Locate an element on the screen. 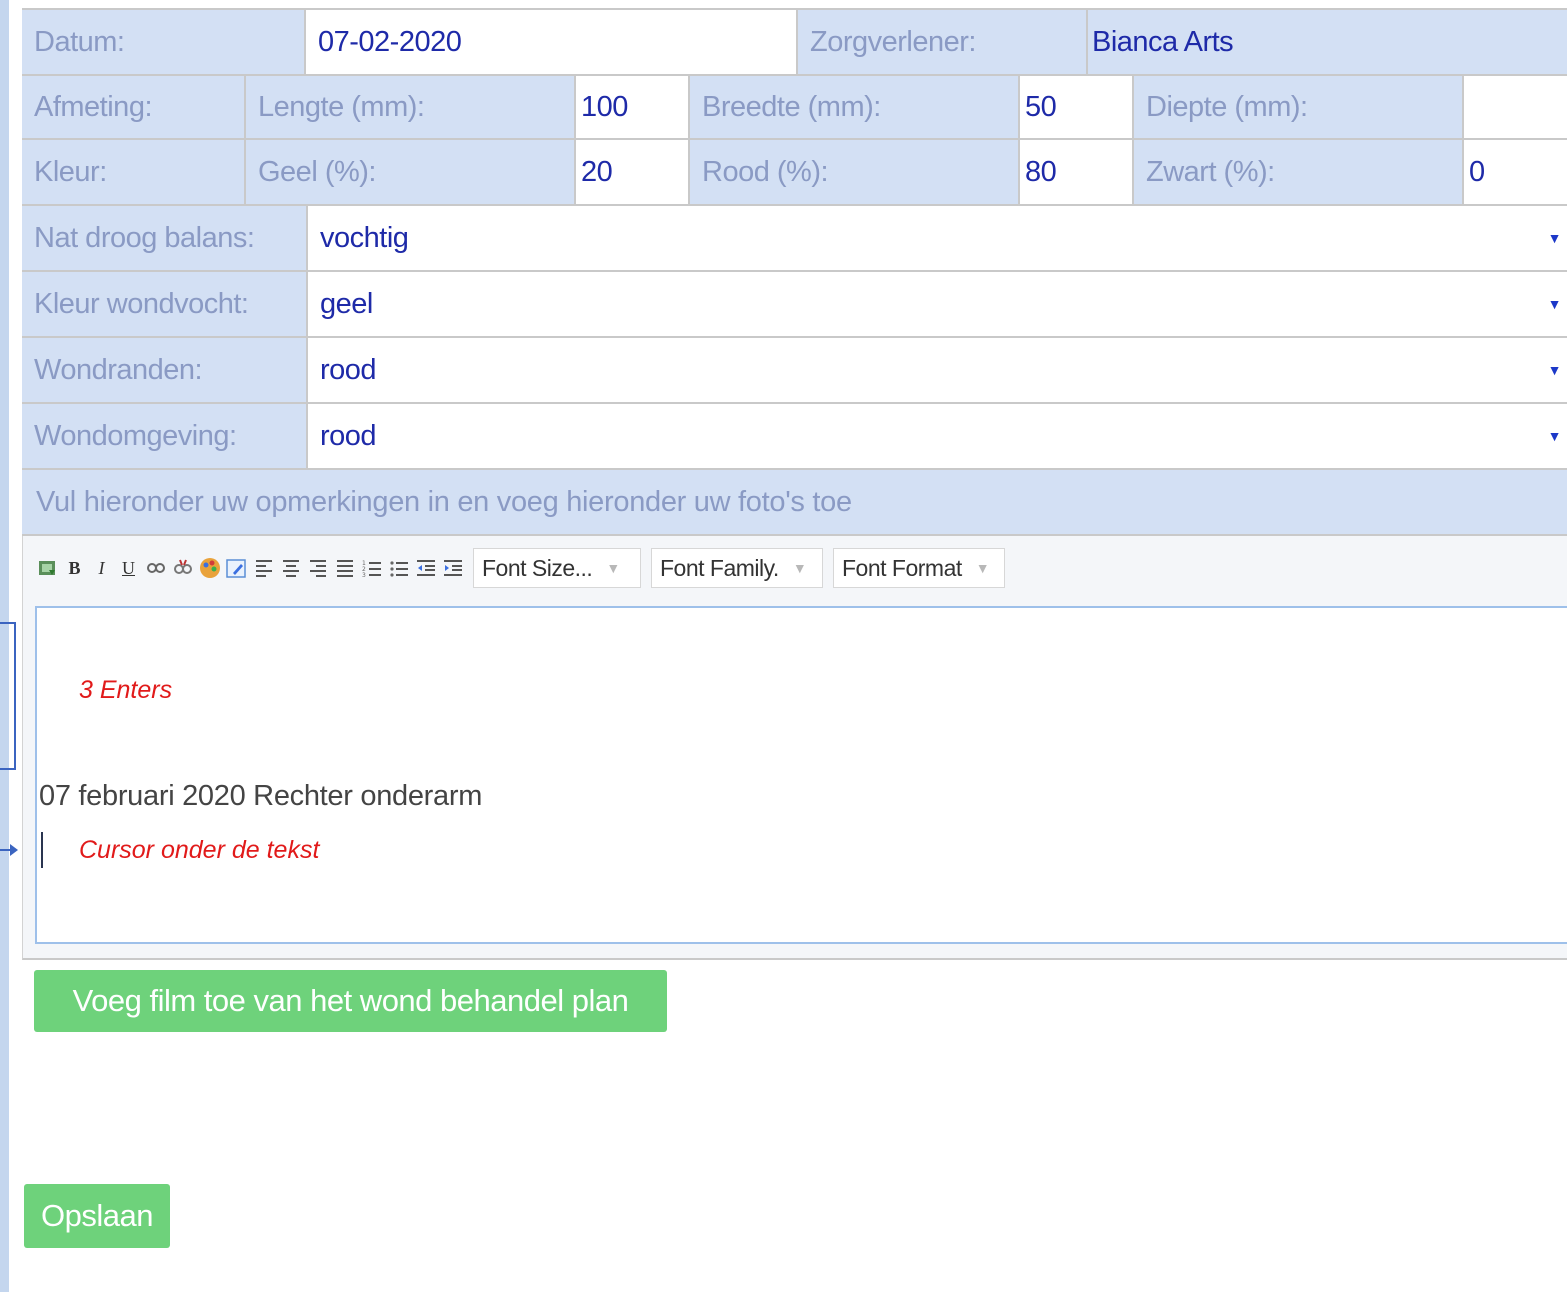 Image resolution: width=1567 pixels, height=1292 pixels. annotation-bracket is located at coordinates (8, 696).